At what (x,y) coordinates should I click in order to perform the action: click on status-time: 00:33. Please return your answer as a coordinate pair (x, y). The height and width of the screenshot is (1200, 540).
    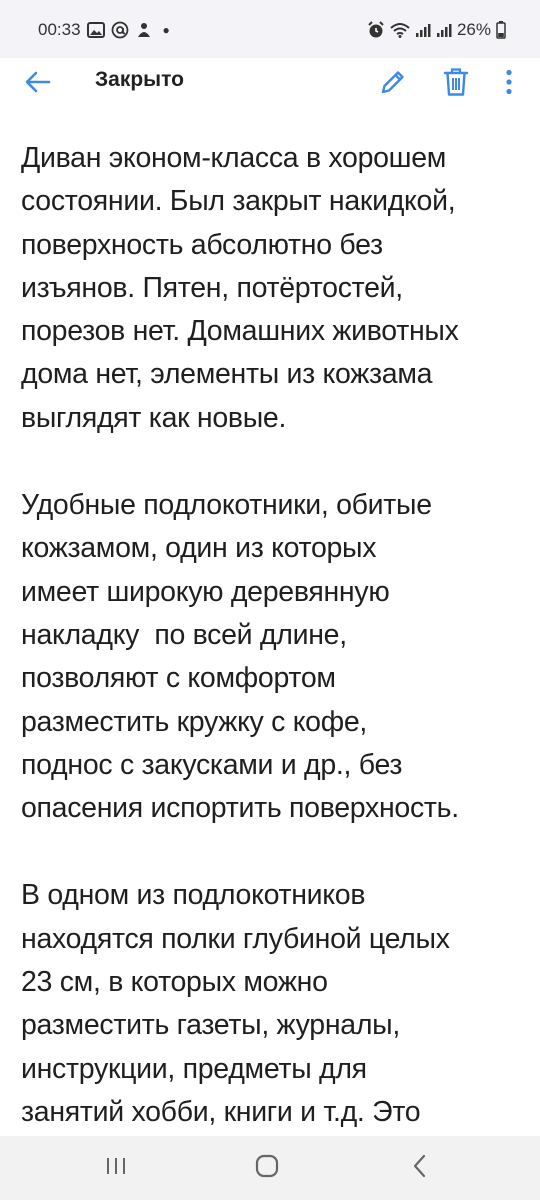
    Looking at the image, I should click on (59, 29).